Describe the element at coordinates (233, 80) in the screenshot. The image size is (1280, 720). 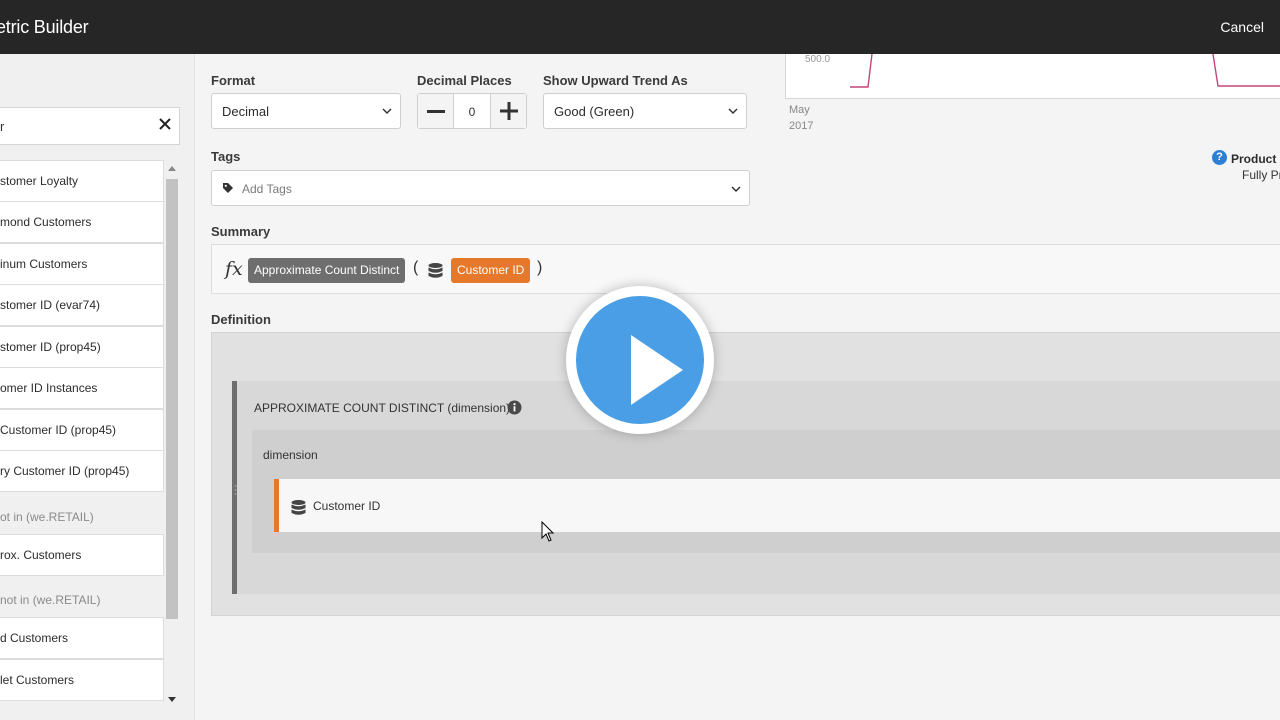
I see `format-label: Format` at that location.